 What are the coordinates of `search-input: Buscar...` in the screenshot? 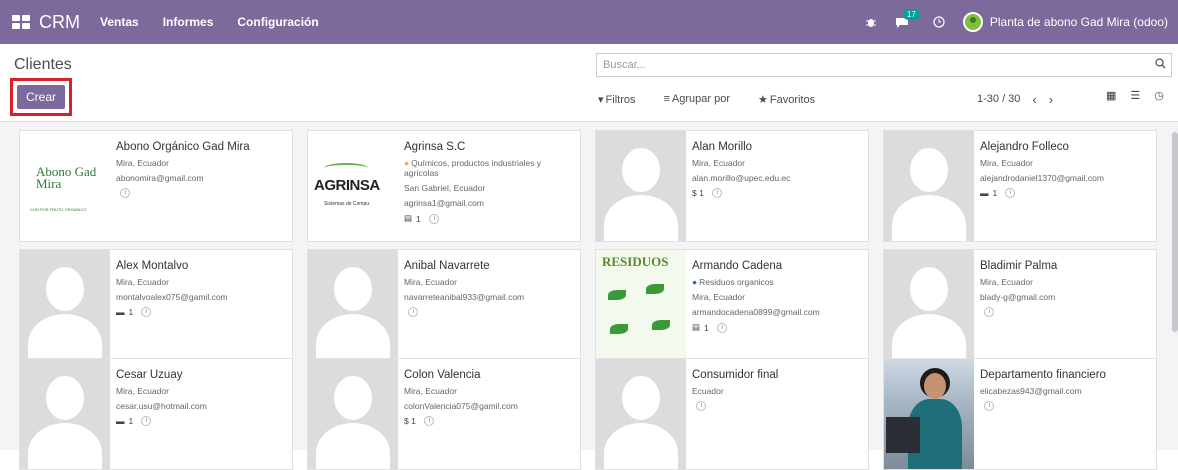 It's located at (884, 65).